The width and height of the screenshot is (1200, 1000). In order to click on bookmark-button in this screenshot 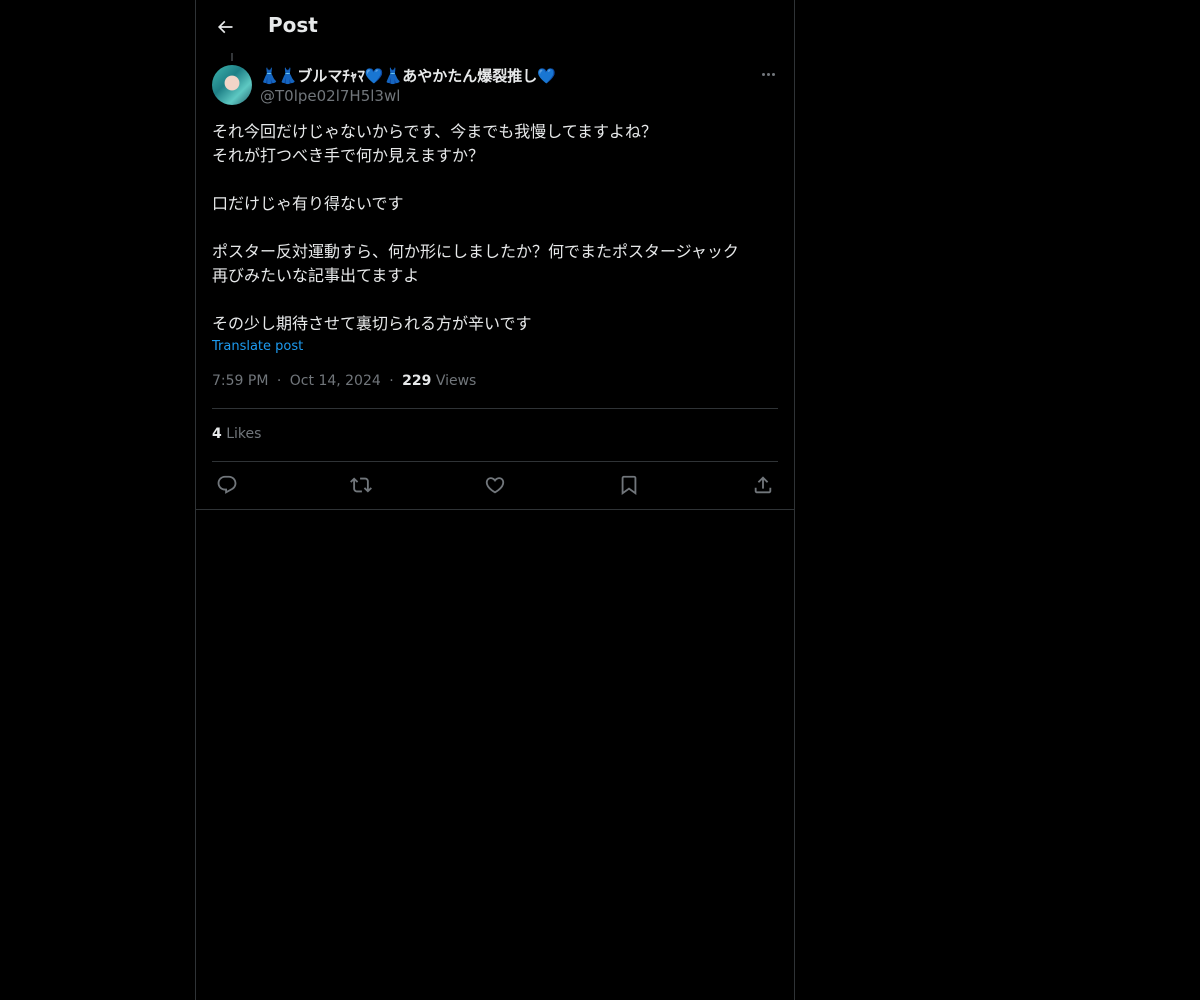, I will do `click(629, 485)`.